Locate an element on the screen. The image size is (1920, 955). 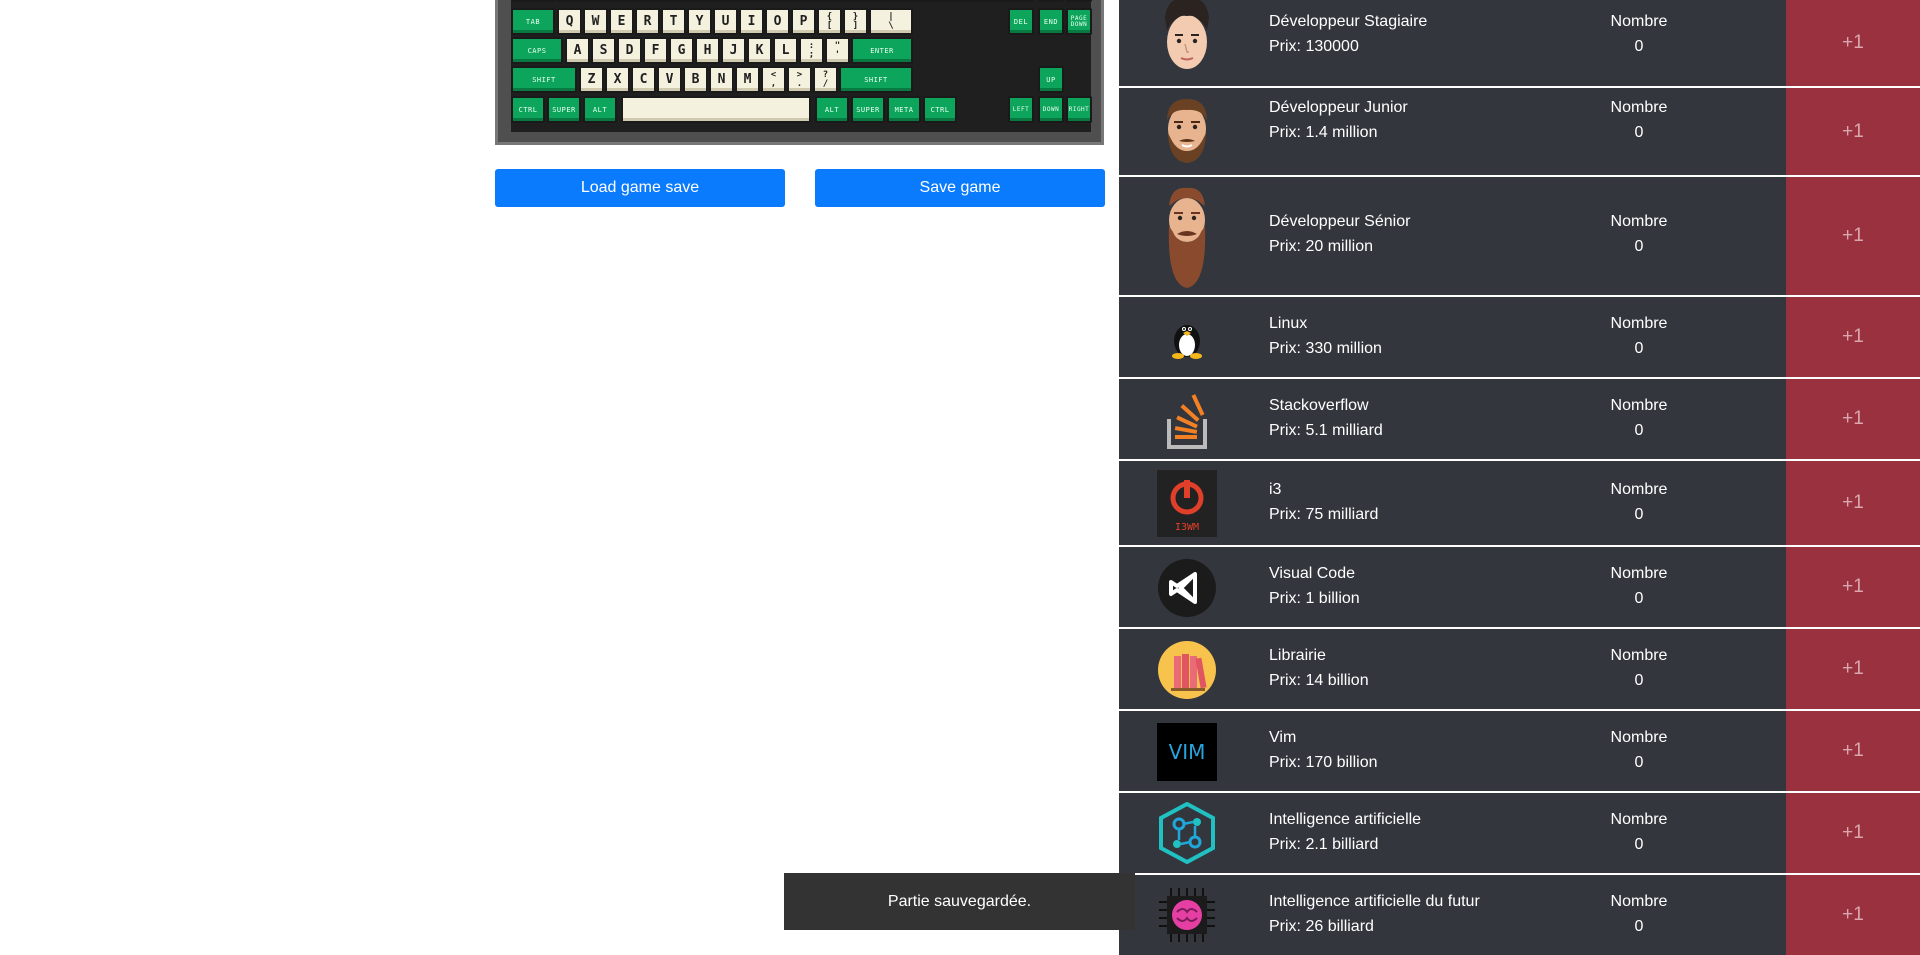
item-name: Visual Code is located at coordinates (1312, 573).